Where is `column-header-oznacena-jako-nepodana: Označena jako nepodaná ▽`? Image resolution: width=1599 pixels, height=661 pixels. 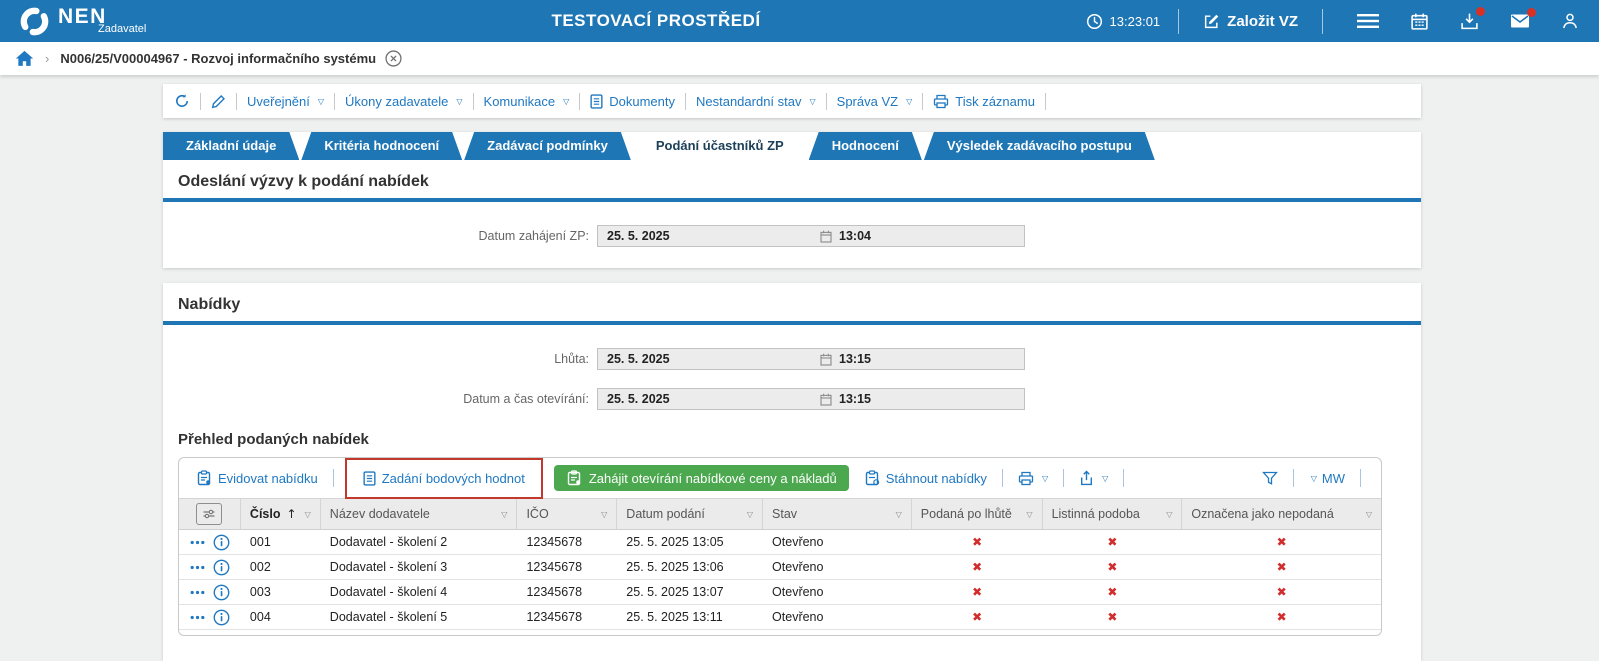 column-header-oznacena-jako-nepodana: Označena jako nepodaná ▽ is located at coordinates (1281, 514).